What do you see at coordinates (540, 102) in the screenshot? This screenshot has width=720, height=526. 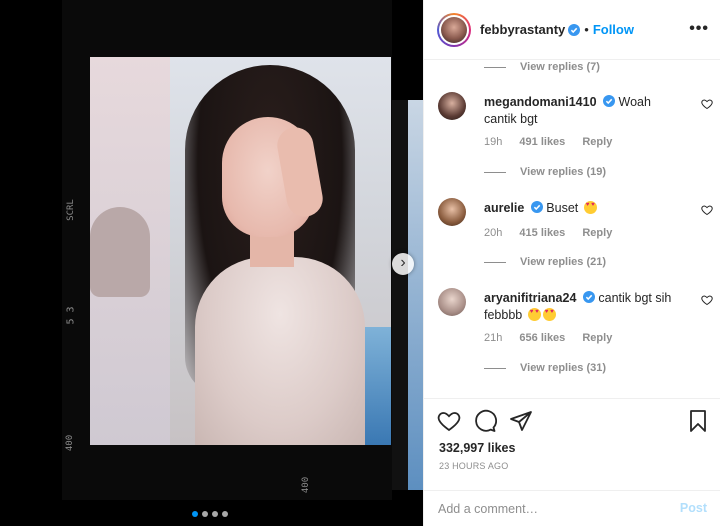 I see `commenter-username: megandomani1410` at bounding box center [540, 102].